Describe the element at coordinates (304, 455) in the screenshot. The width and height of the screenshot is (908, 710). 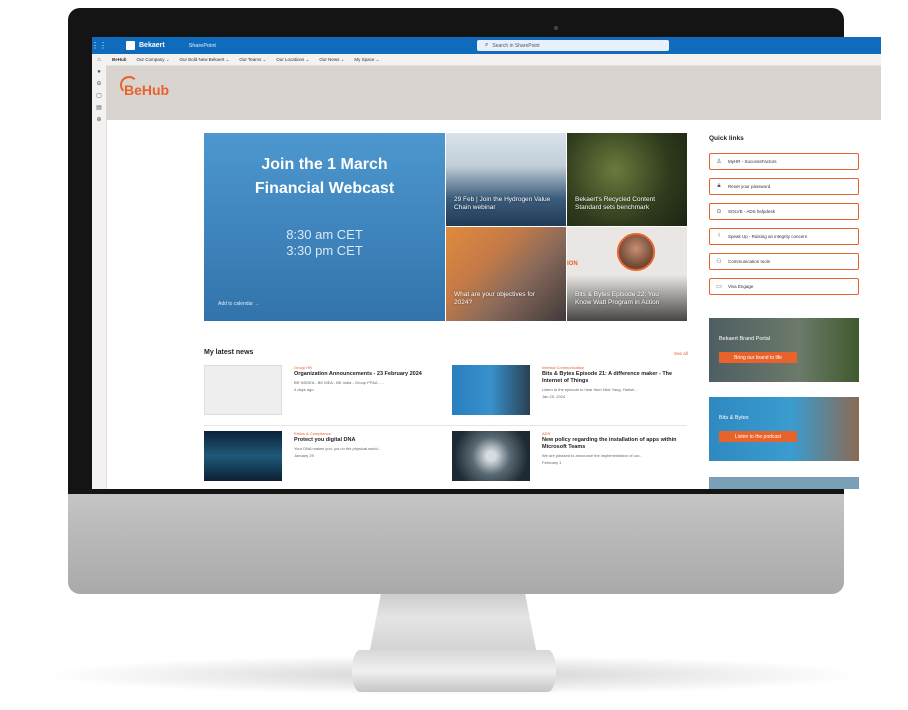
I see `news-date: January 29` at that location.